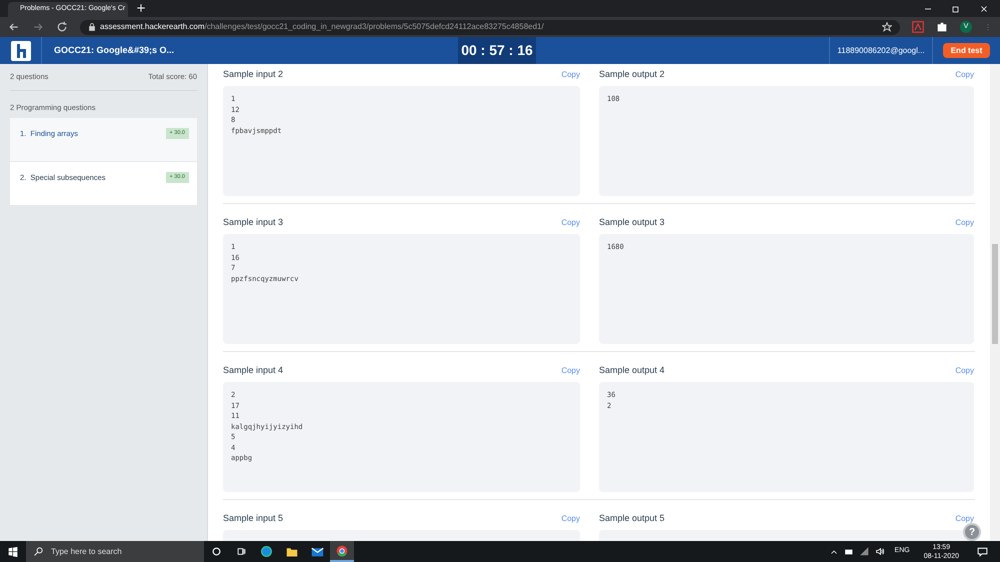 This screenshot has width=1000, height=562. What do you see at coordinates (241, 551) in the screenshot?
I see `task-view-icon` at bounding box center [241, 551].